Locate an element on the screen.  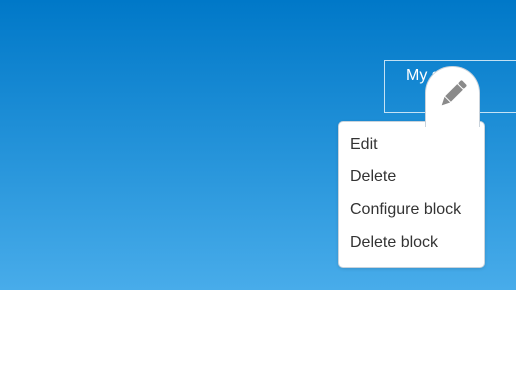
menu-item-delete: Delete is located at coordinates (373, 177).